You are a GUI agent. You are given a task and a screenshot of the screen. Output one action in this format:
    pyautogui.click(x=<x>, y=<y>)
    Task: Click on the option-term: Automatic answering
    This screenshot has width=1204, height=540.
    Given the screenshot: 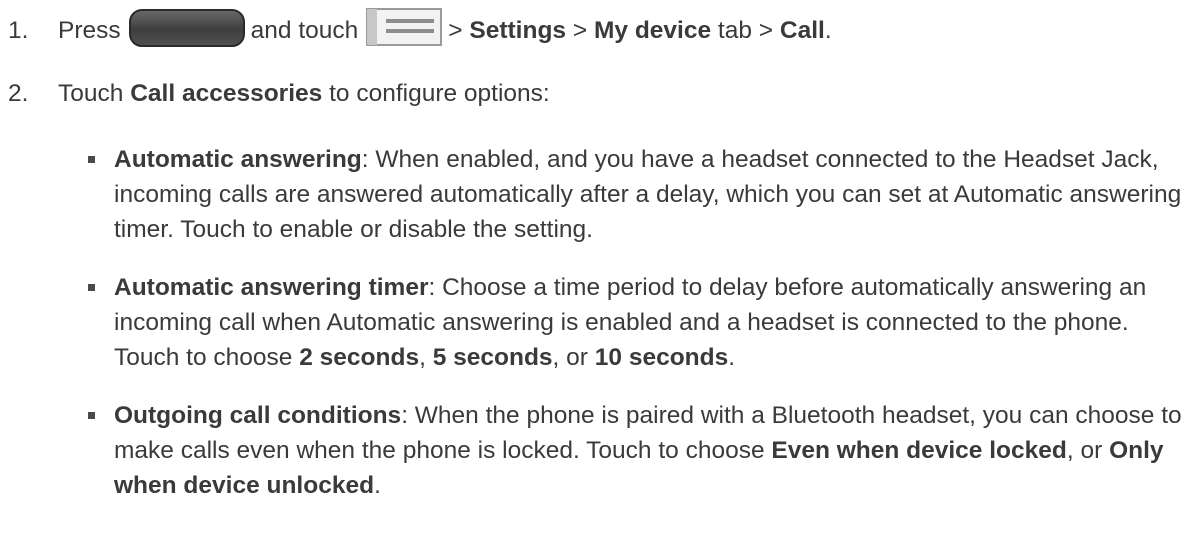 What is the action you would take?
    pyautogui.click(x=238, y=159)
    